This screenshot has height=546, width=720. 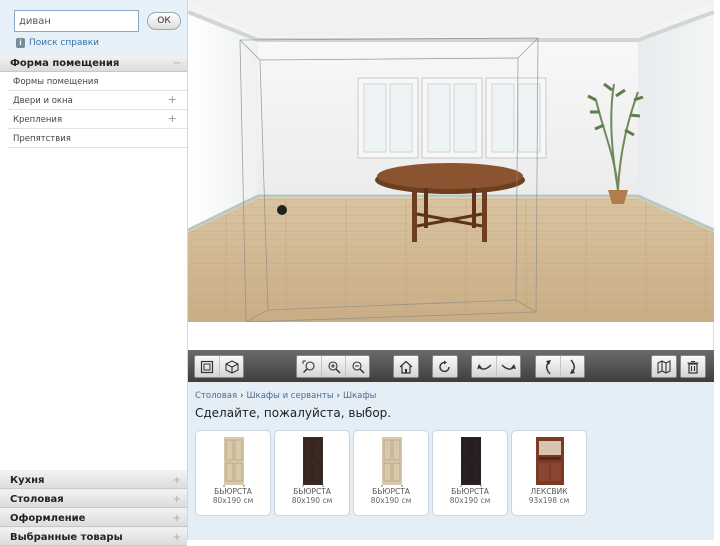 What do you see at coordinates (27, 480) in the screenshot?
I see `section-label: Кухня` at bounding box center [27, 480].